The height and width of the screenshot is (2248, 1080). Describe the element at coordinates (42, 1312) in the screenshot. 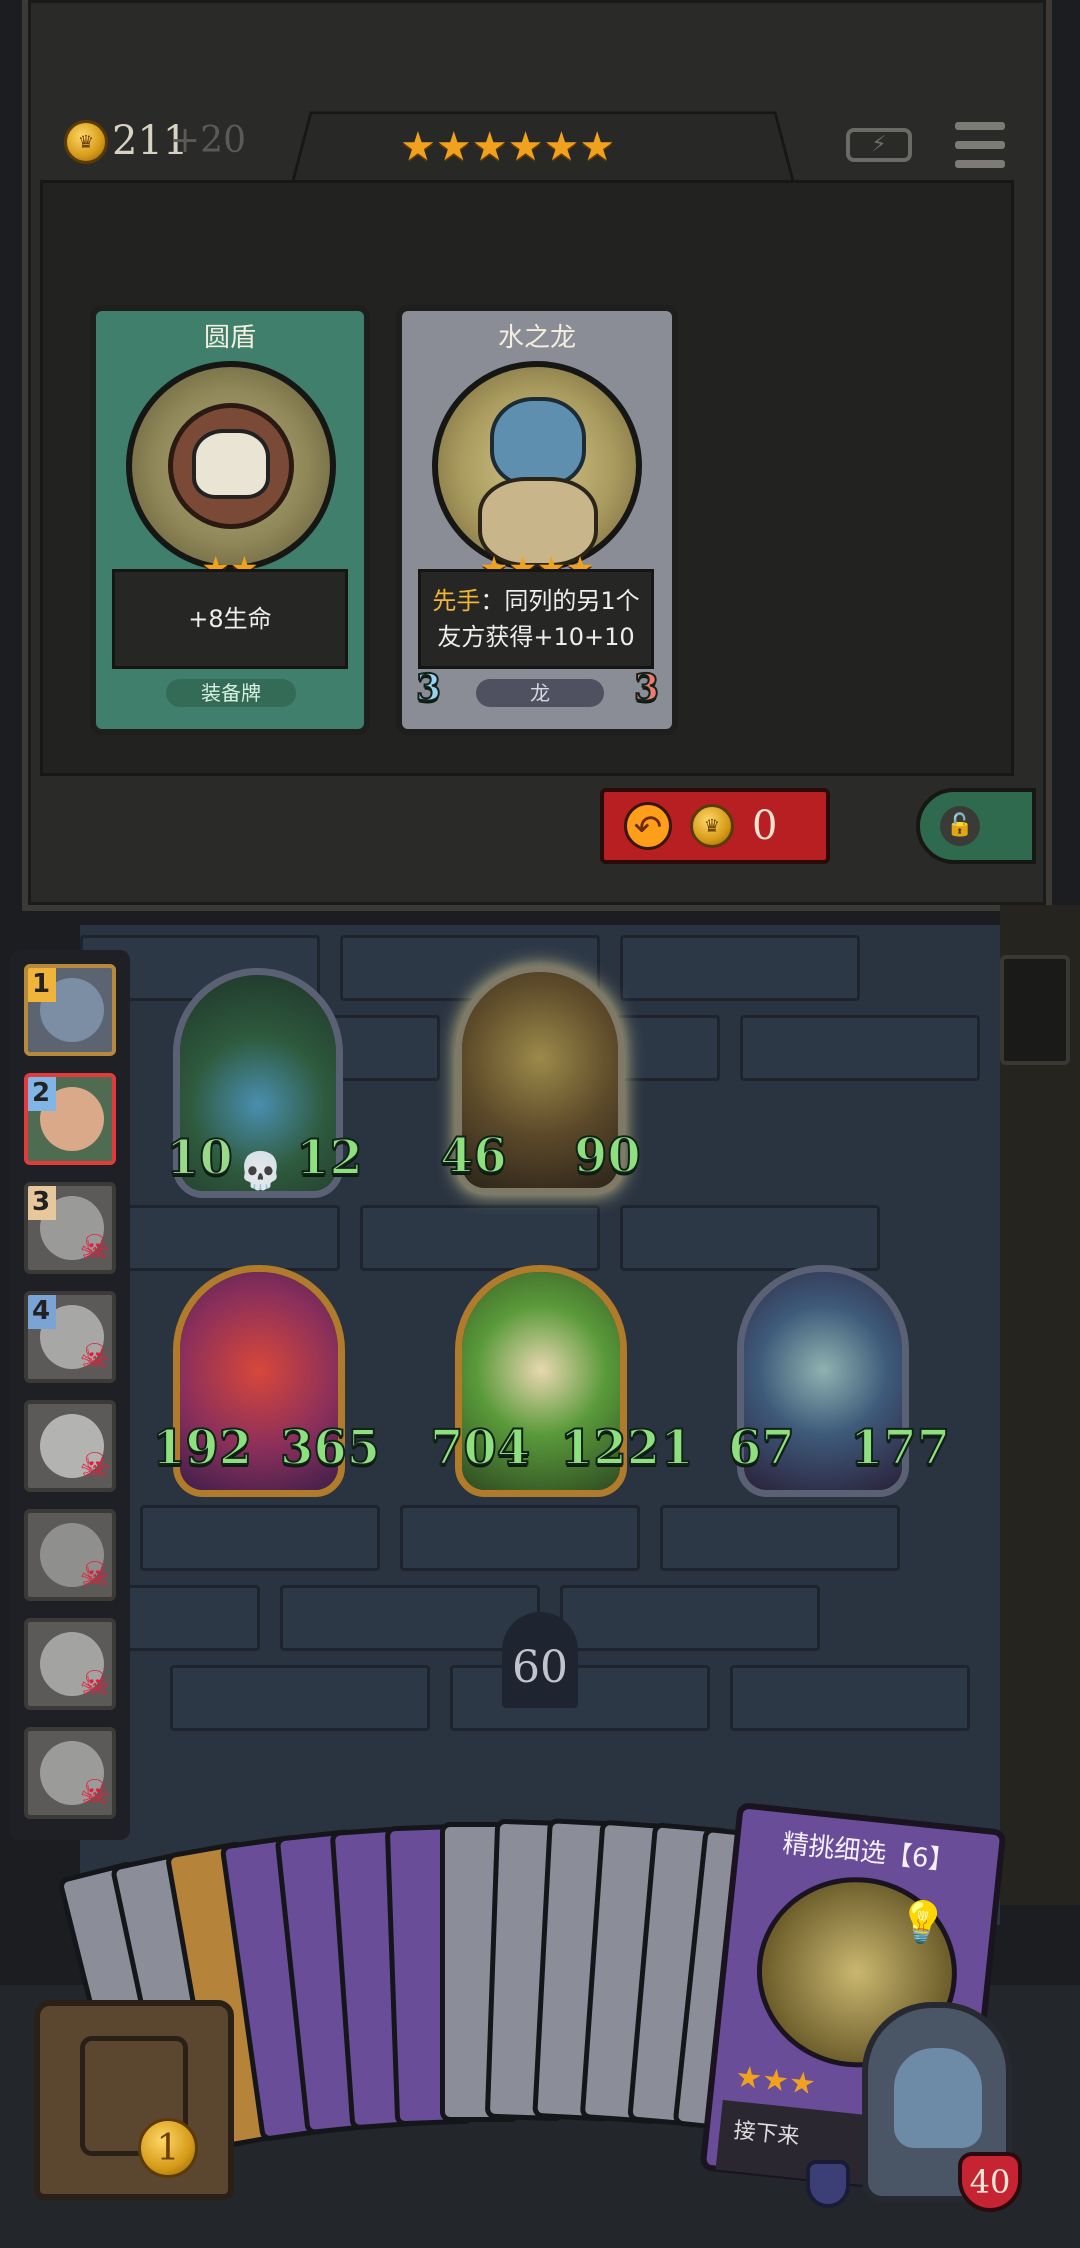

I see `rank-badge: 4` at that location.